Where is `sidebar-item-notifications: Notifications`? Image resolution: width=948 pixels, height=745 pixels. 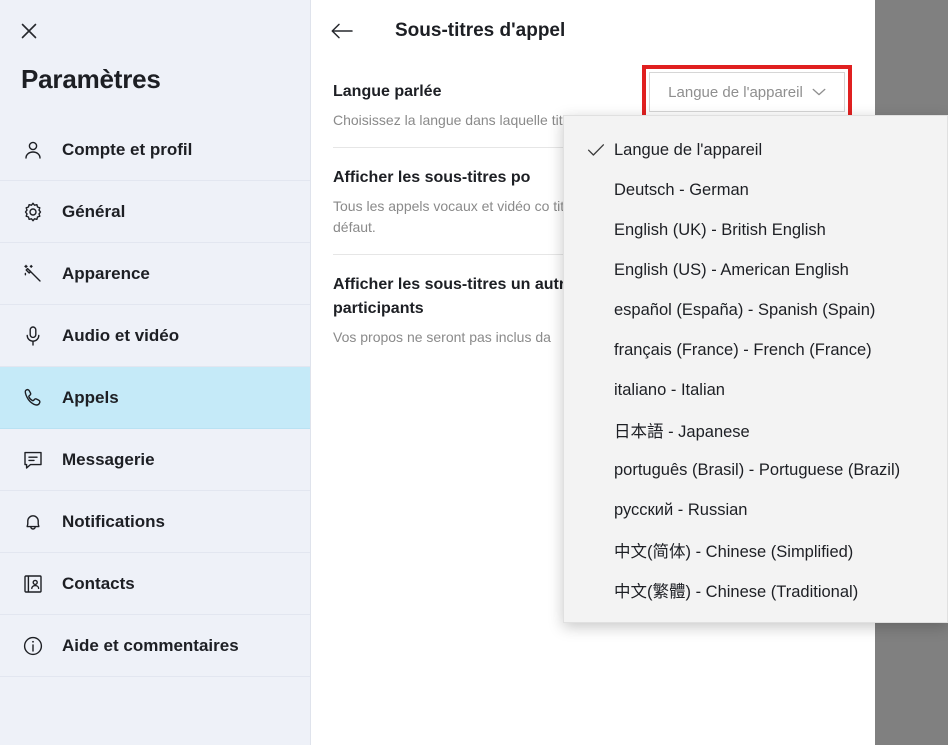
sidebar-item-notifications: Notifications is located at coordinates (155, 522).